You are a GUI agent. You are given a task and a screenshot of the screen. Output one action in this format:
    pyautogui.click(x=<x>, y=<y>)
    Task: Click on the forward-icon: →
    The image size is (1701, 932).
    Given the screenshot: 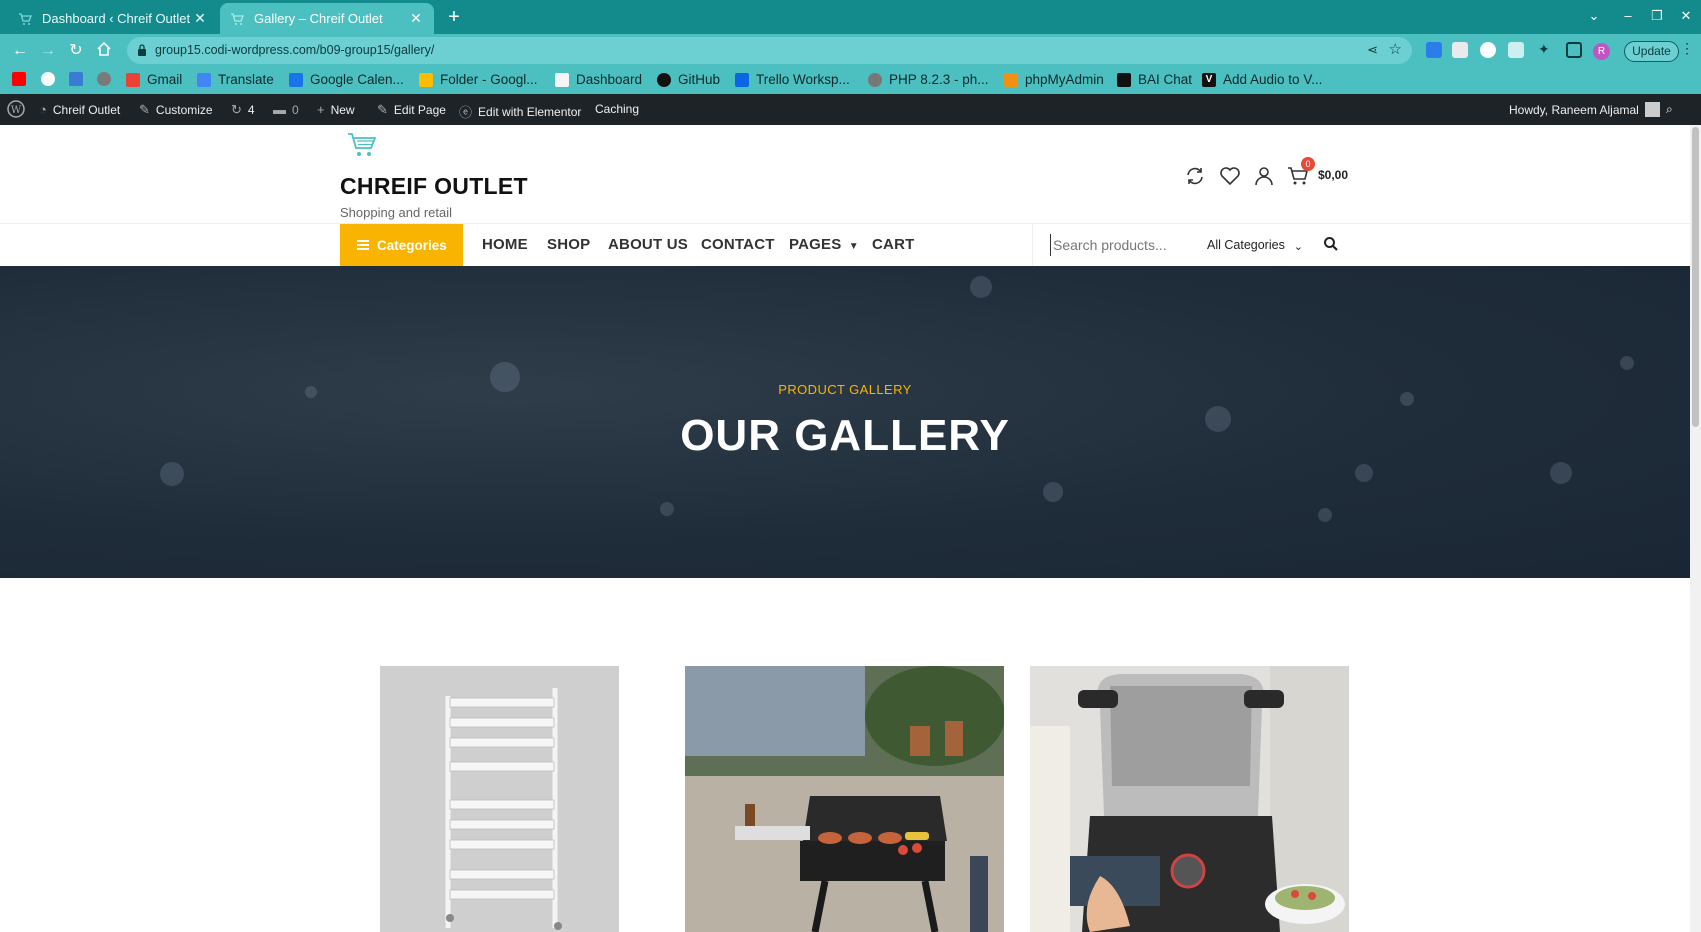 What is the action you would take?
    pyautogui.click(x=48, y=51)
    